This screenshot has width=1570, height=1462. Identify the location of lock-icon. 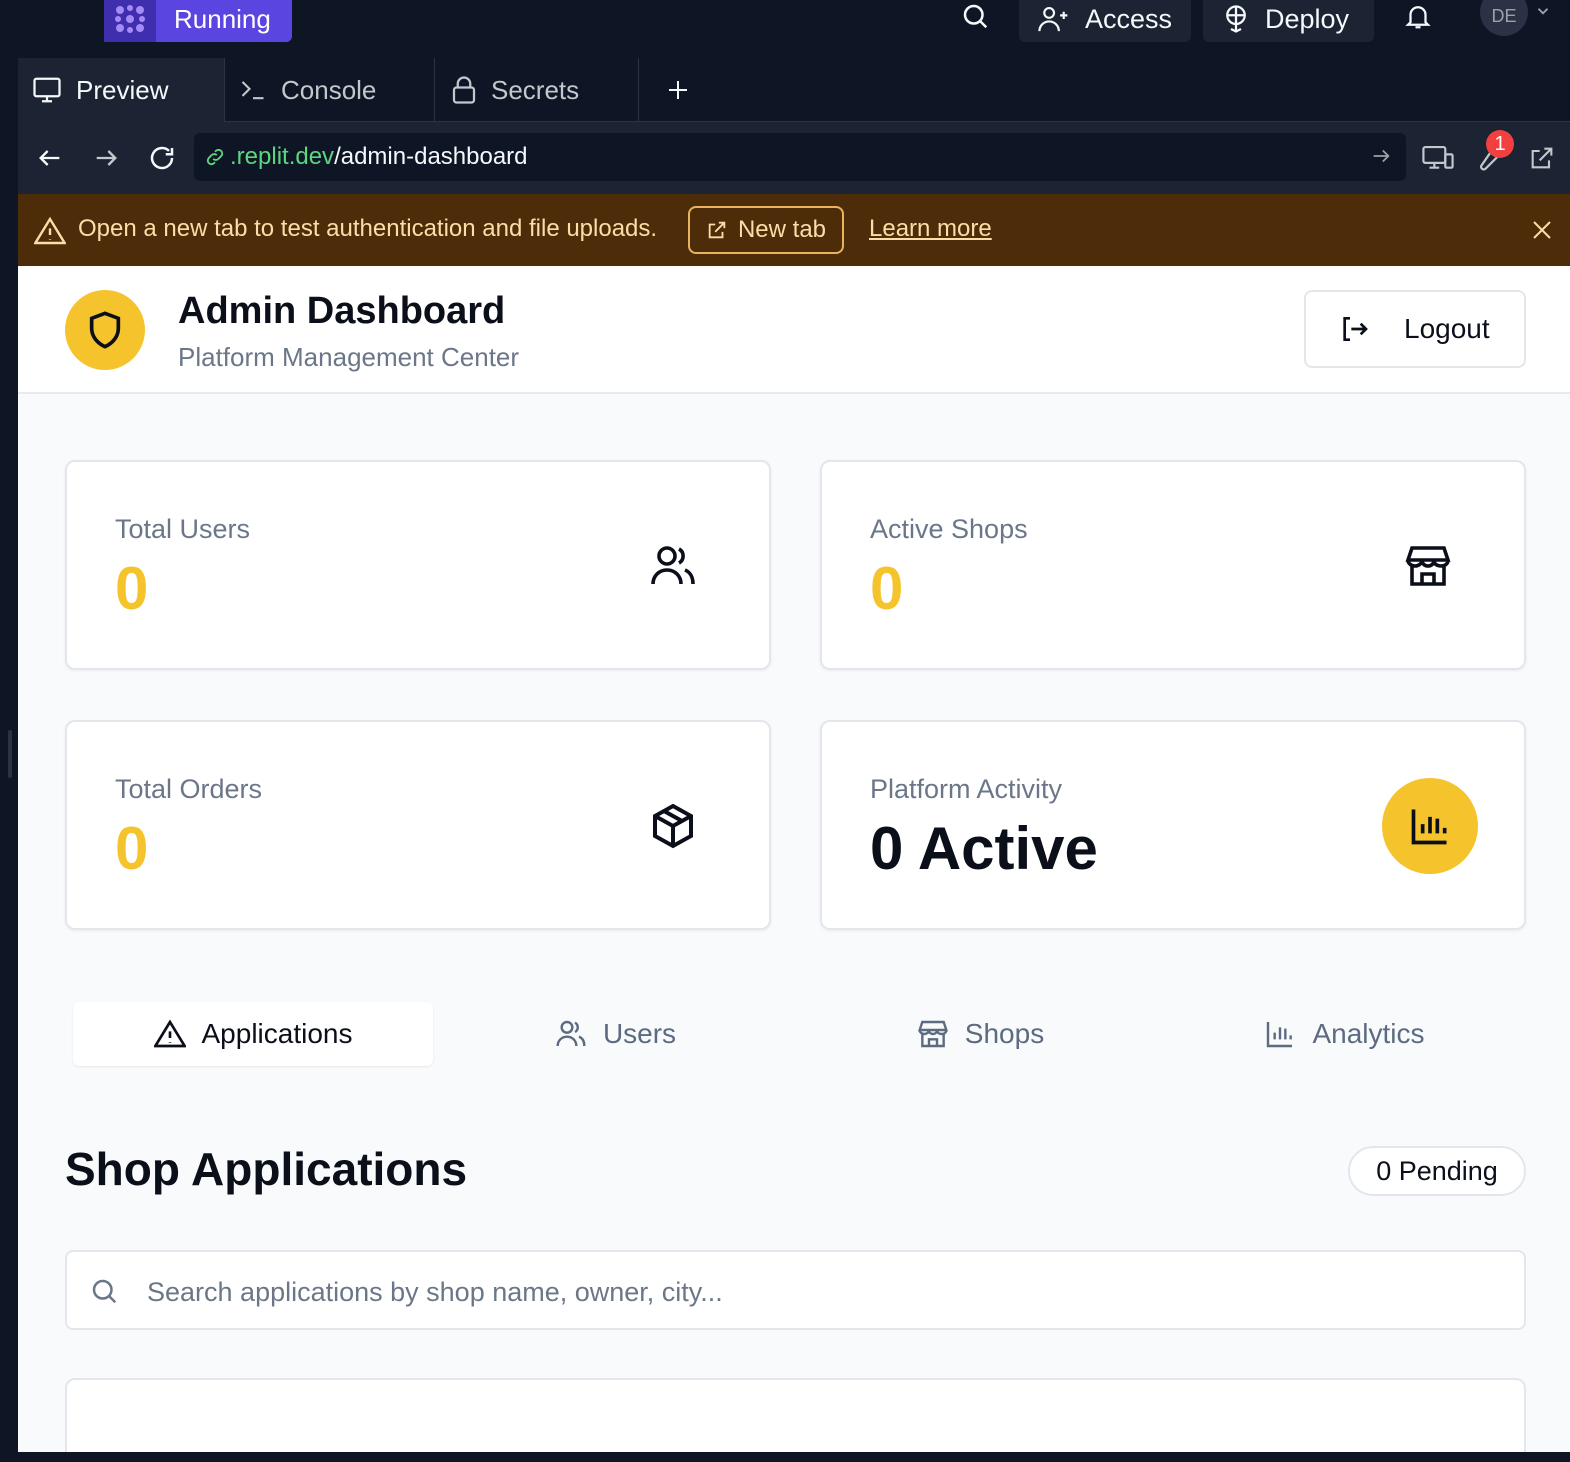
(464, 90).